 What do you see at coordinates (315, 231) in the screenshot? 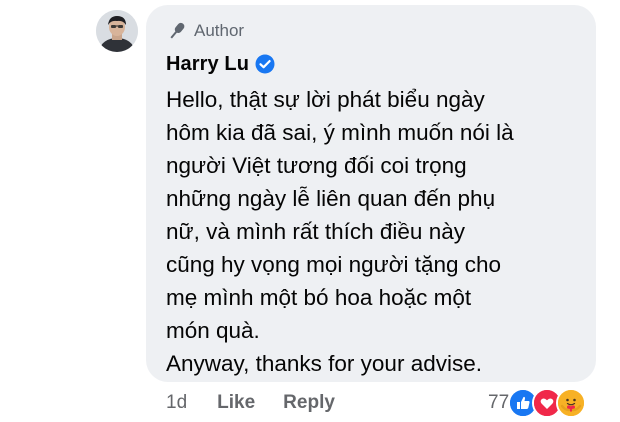
I see `comment-line: nữ, và mình rất thích điều này` at bounding box center [315, 231].